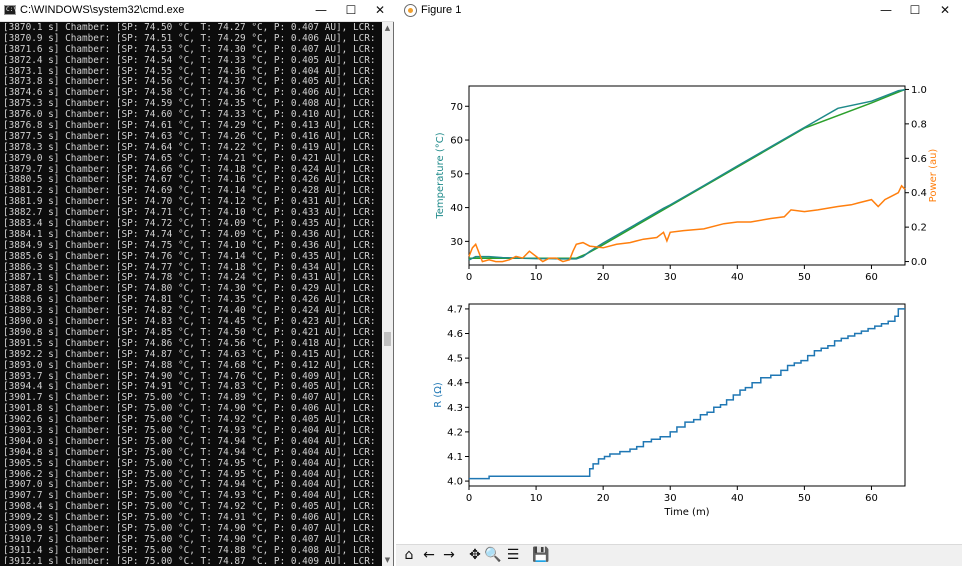  Describe the element at coordinates (10, 10) in the screenshot. I see `cmd-app-icon: C:\` at that location.